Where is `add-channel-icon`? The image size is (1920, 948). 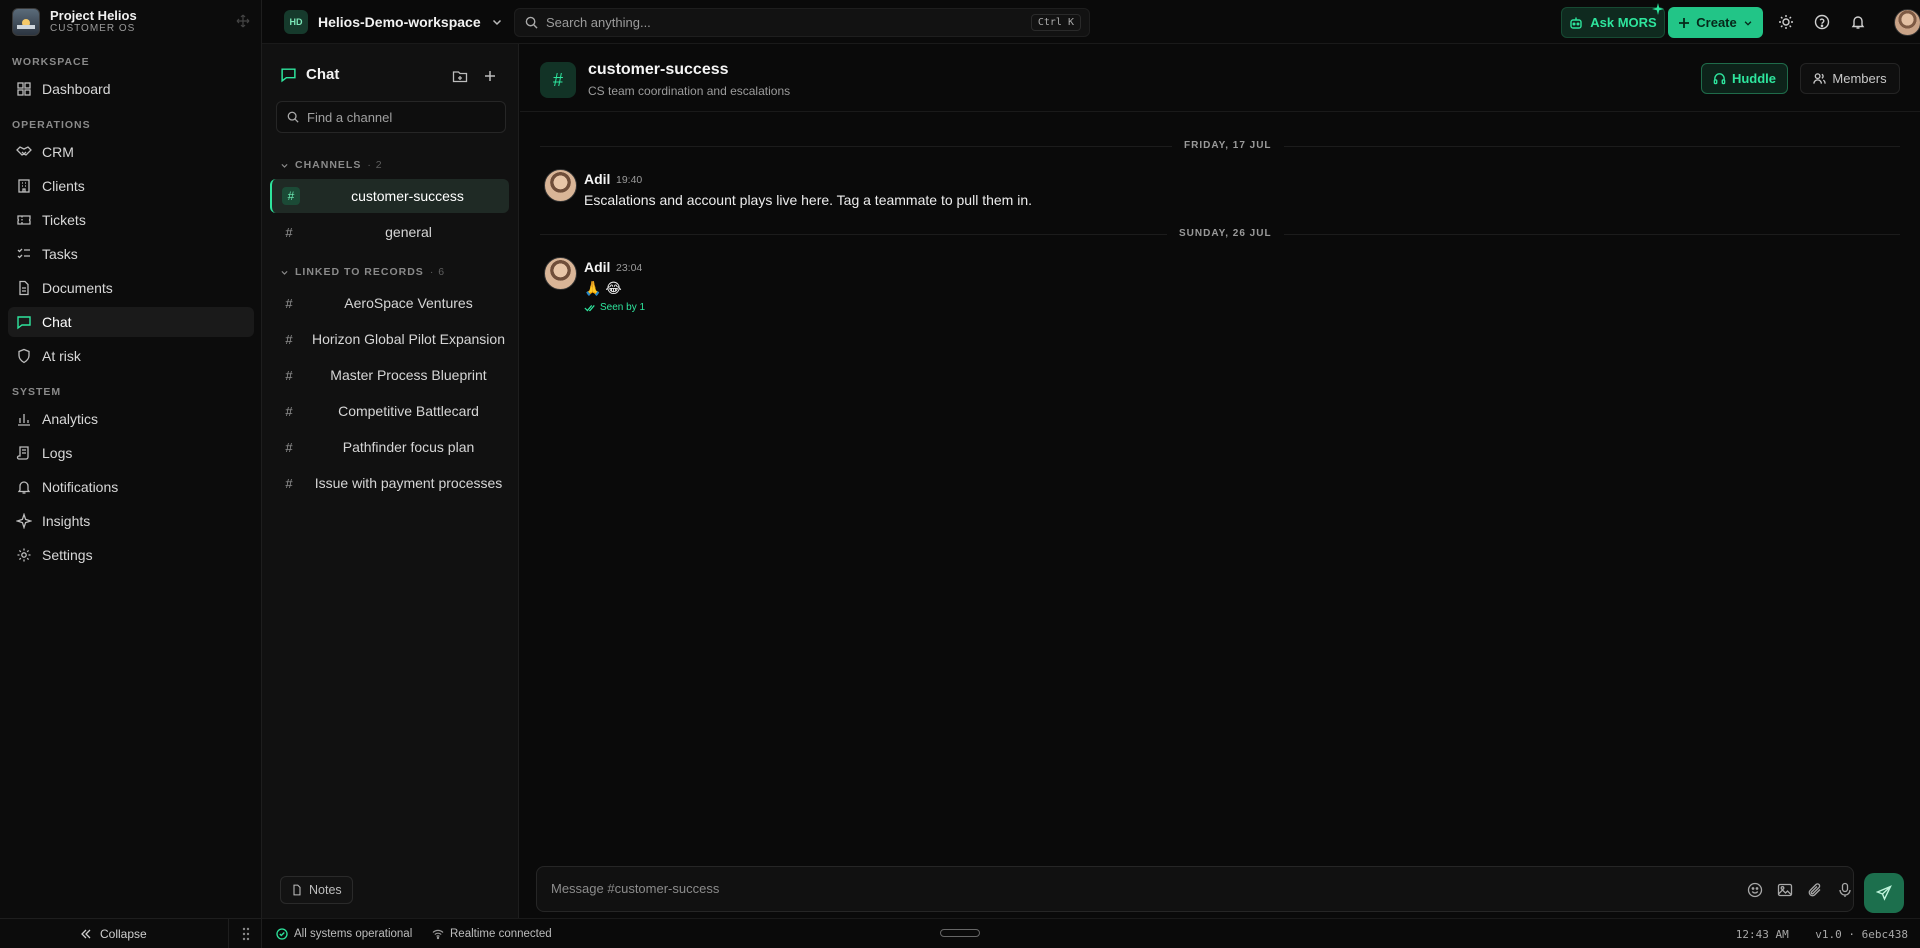 add-channel-icon is located at coordinates (490, 76).